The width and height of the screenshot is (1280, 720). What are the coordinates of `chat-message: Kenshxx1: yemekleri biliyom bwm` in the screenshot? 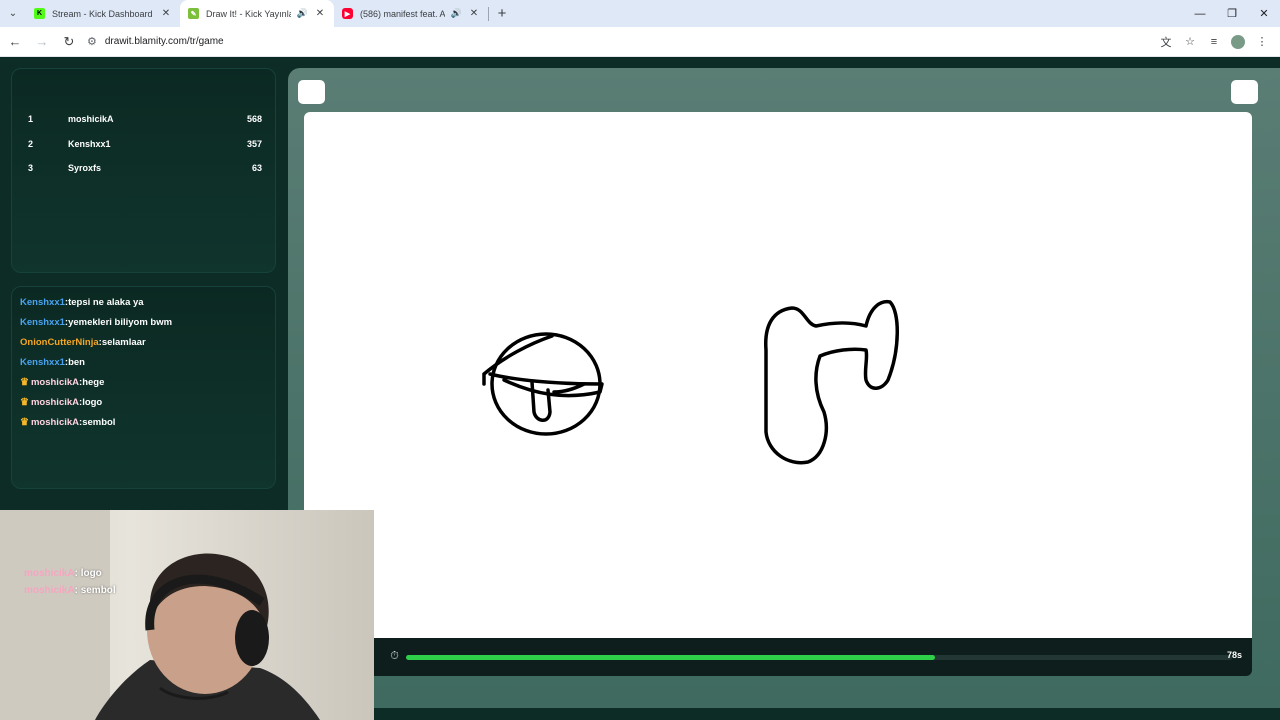 It's located at (96, 322).